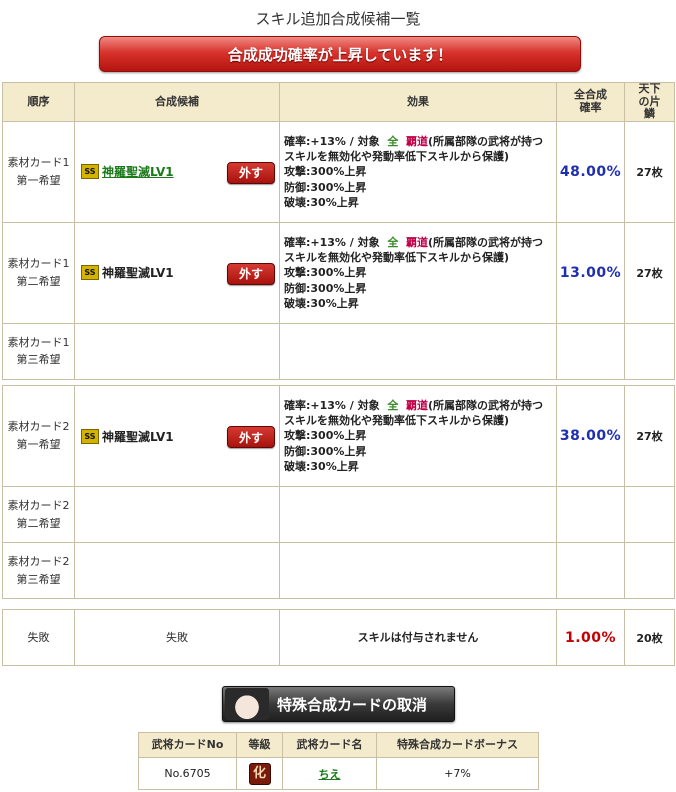 Image resolution: width=676 pixels, height=792 pixels. I want to click on skill-name-link: 神羅聖滅LV1, so click(138, 172).